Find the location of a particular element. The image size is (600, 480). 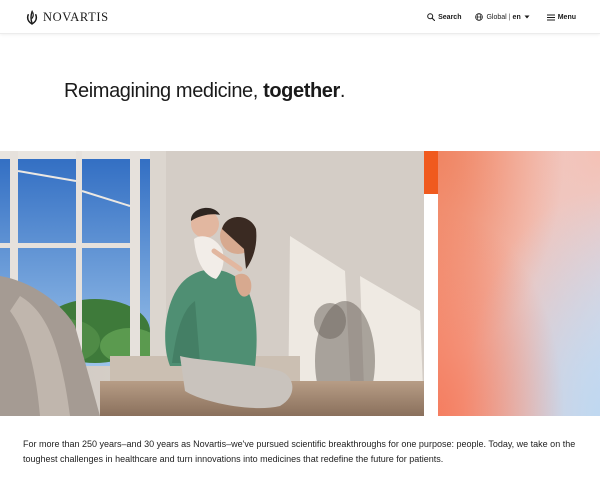

novartis-logo: NOVARTIS is located at coordinates (67, 17).